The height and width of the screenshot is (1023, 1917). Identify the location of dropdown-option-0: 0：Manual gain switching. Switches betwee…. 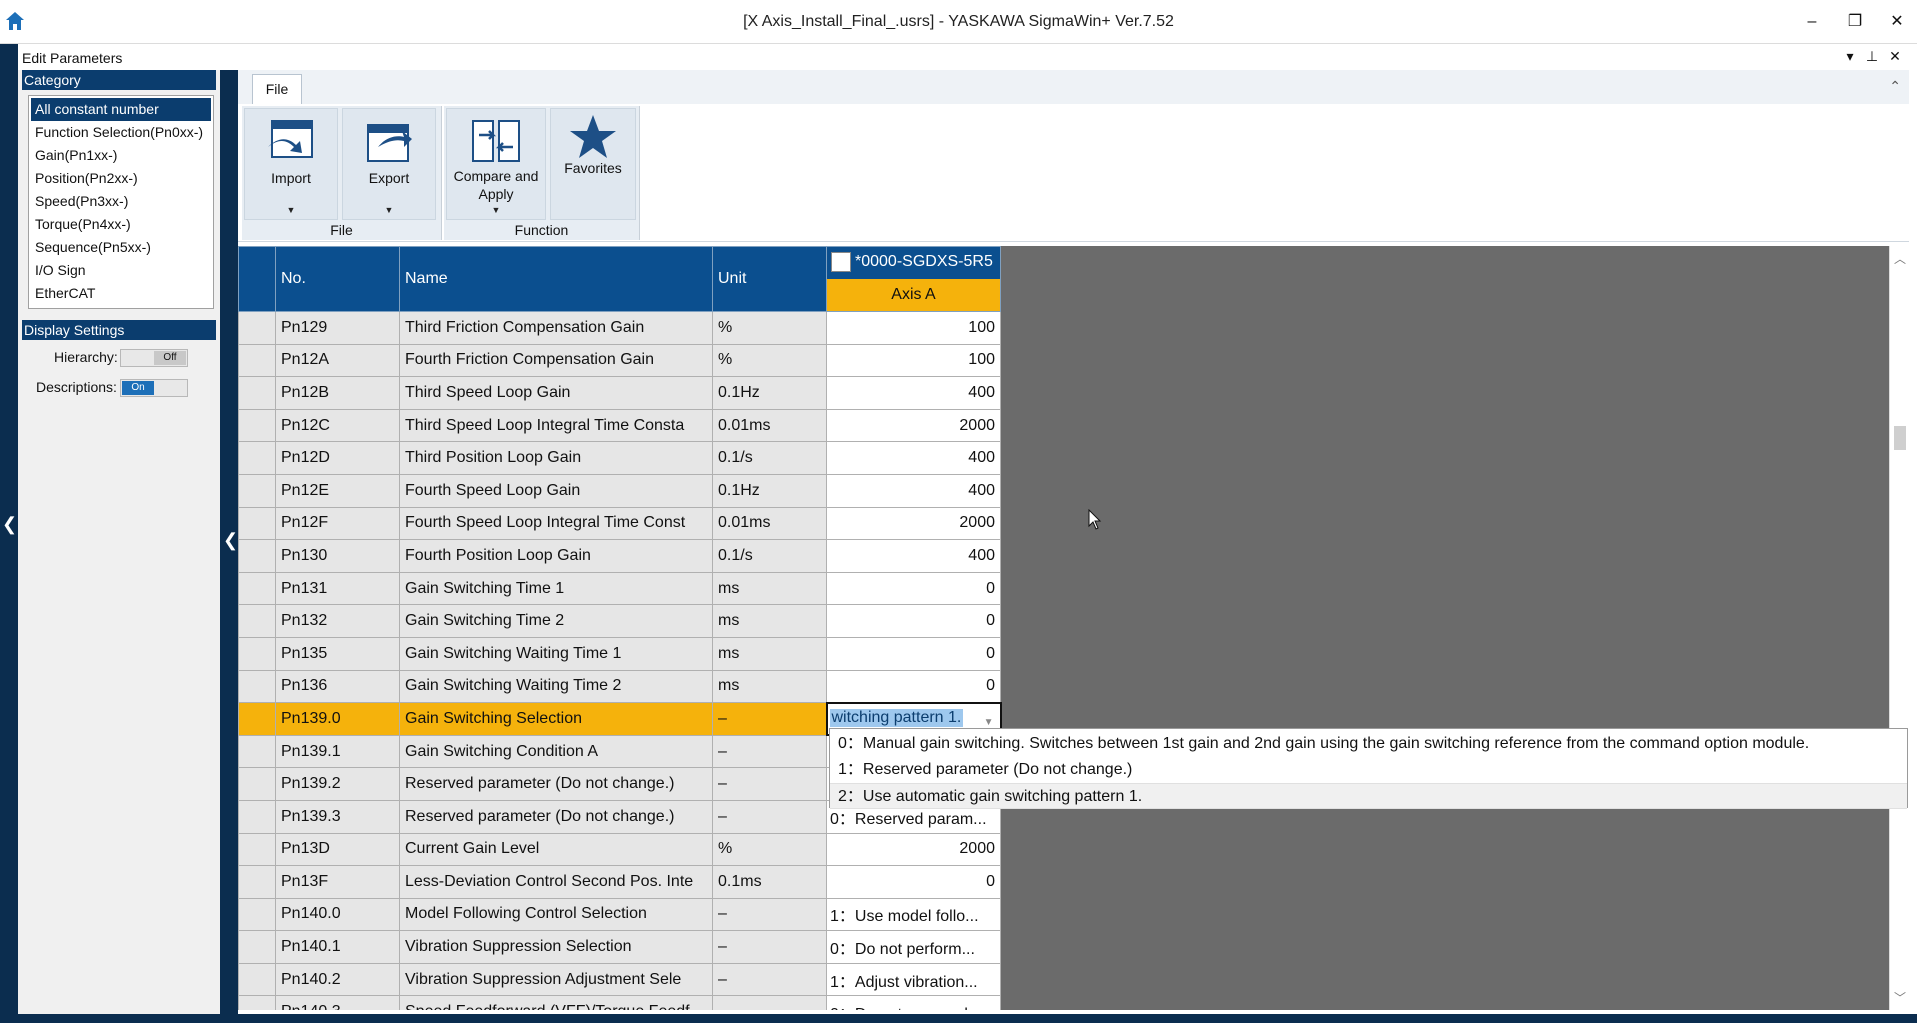
(1368, 744).